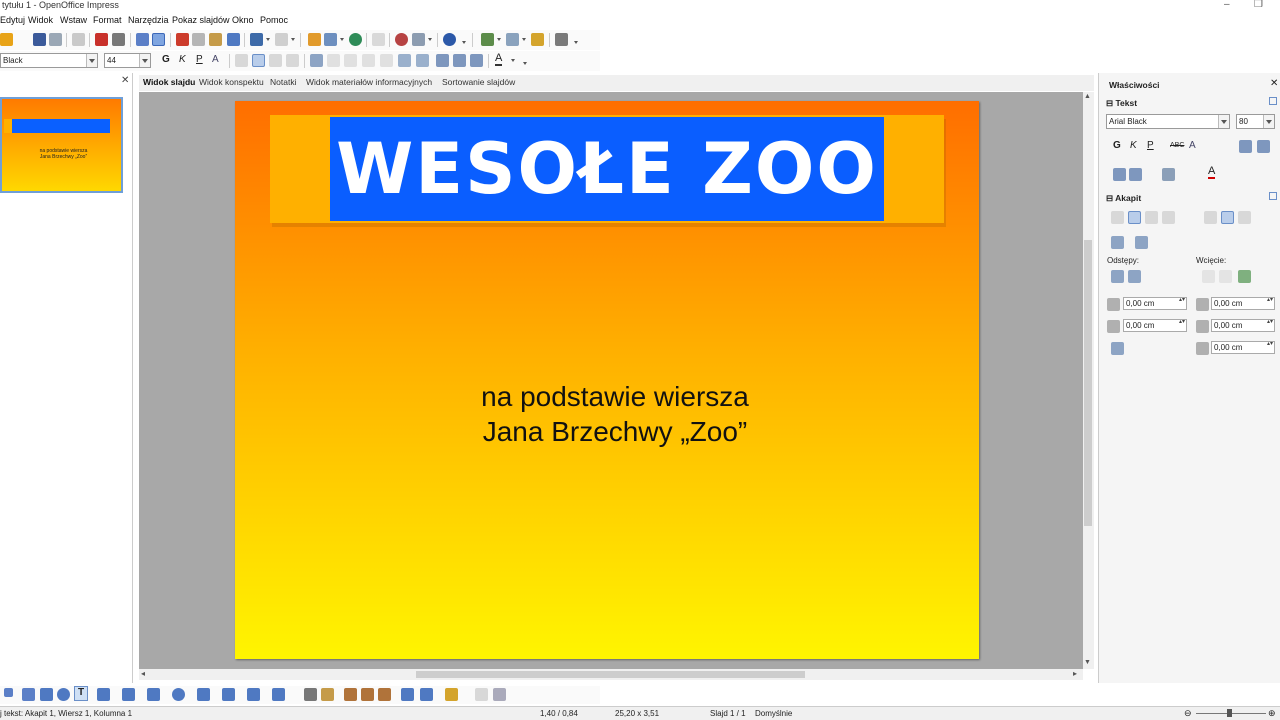 The width and height of the screenshot is (1280, 720). Describe the element at coordinates (368, 60) in the screenshot. I see `move-up-icon` at that location.